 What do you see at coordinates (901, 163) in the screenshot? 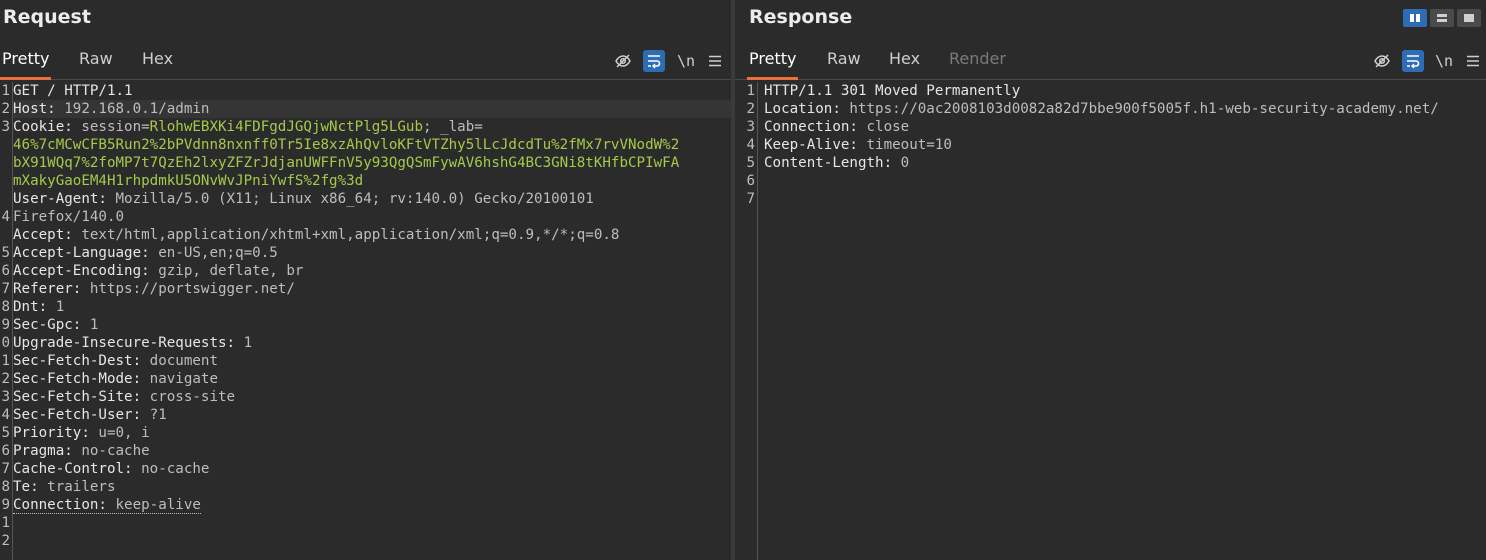
I see `header-value: 0` at bounding box center [901, 163].